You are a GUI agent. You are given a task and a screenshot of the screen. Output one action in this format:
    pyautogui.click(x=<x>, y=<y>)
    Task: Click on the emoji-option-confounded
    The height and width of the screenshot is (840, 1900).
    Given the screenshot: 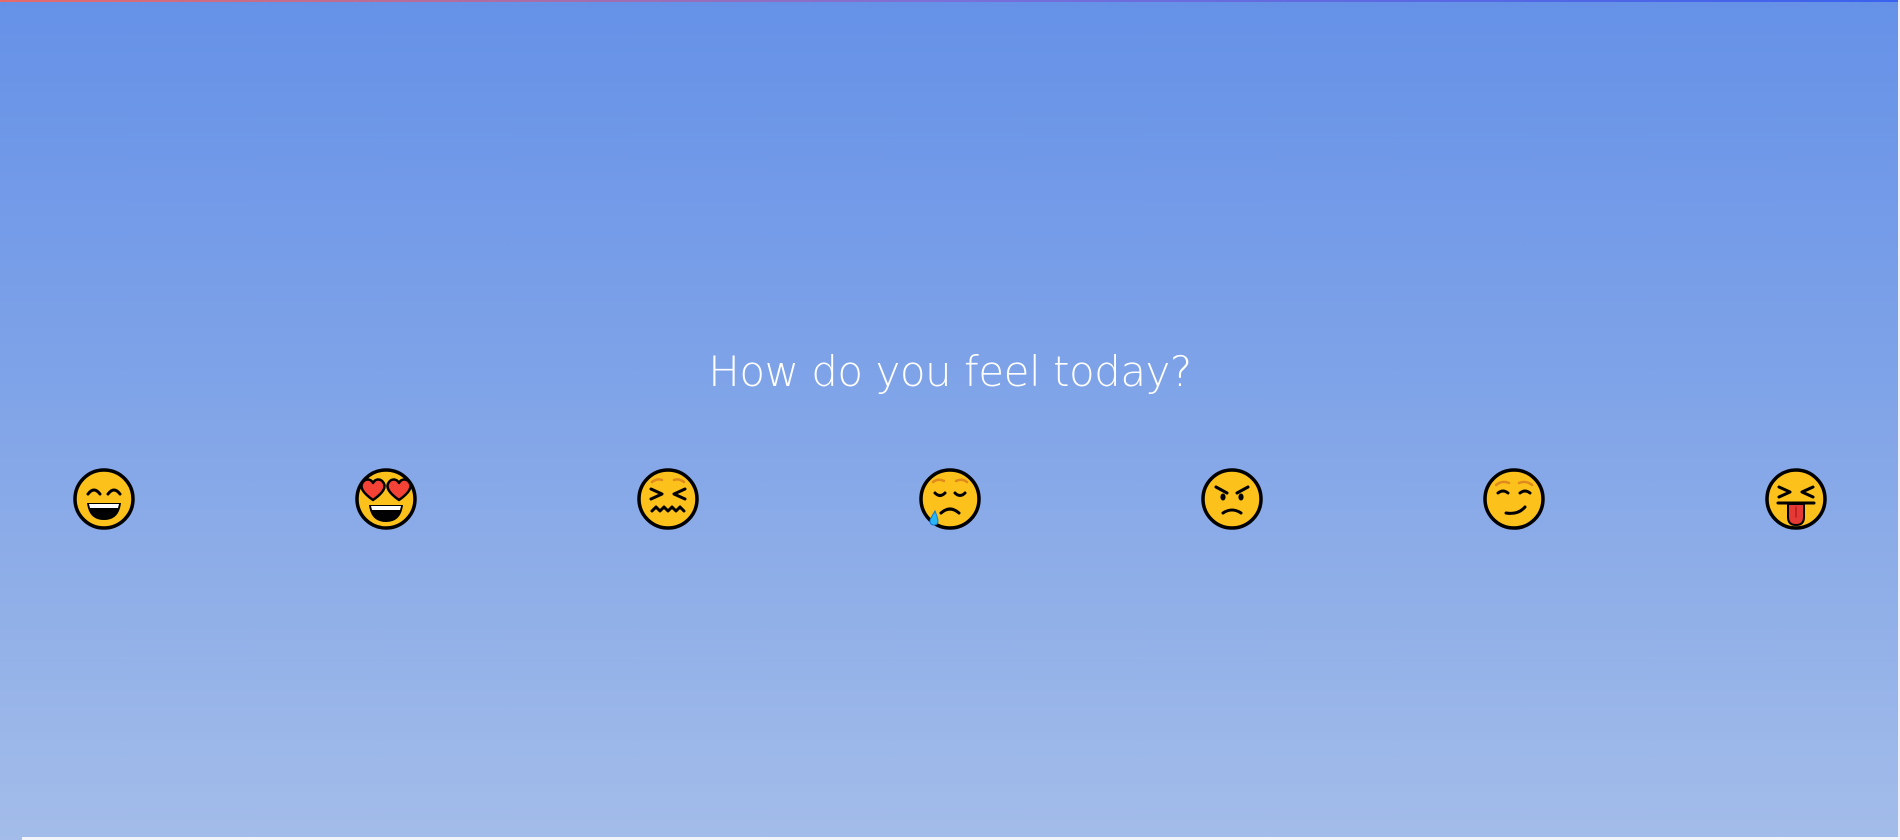 What is the action you would take?
    pyautogui.click(x=668, y=499)
    